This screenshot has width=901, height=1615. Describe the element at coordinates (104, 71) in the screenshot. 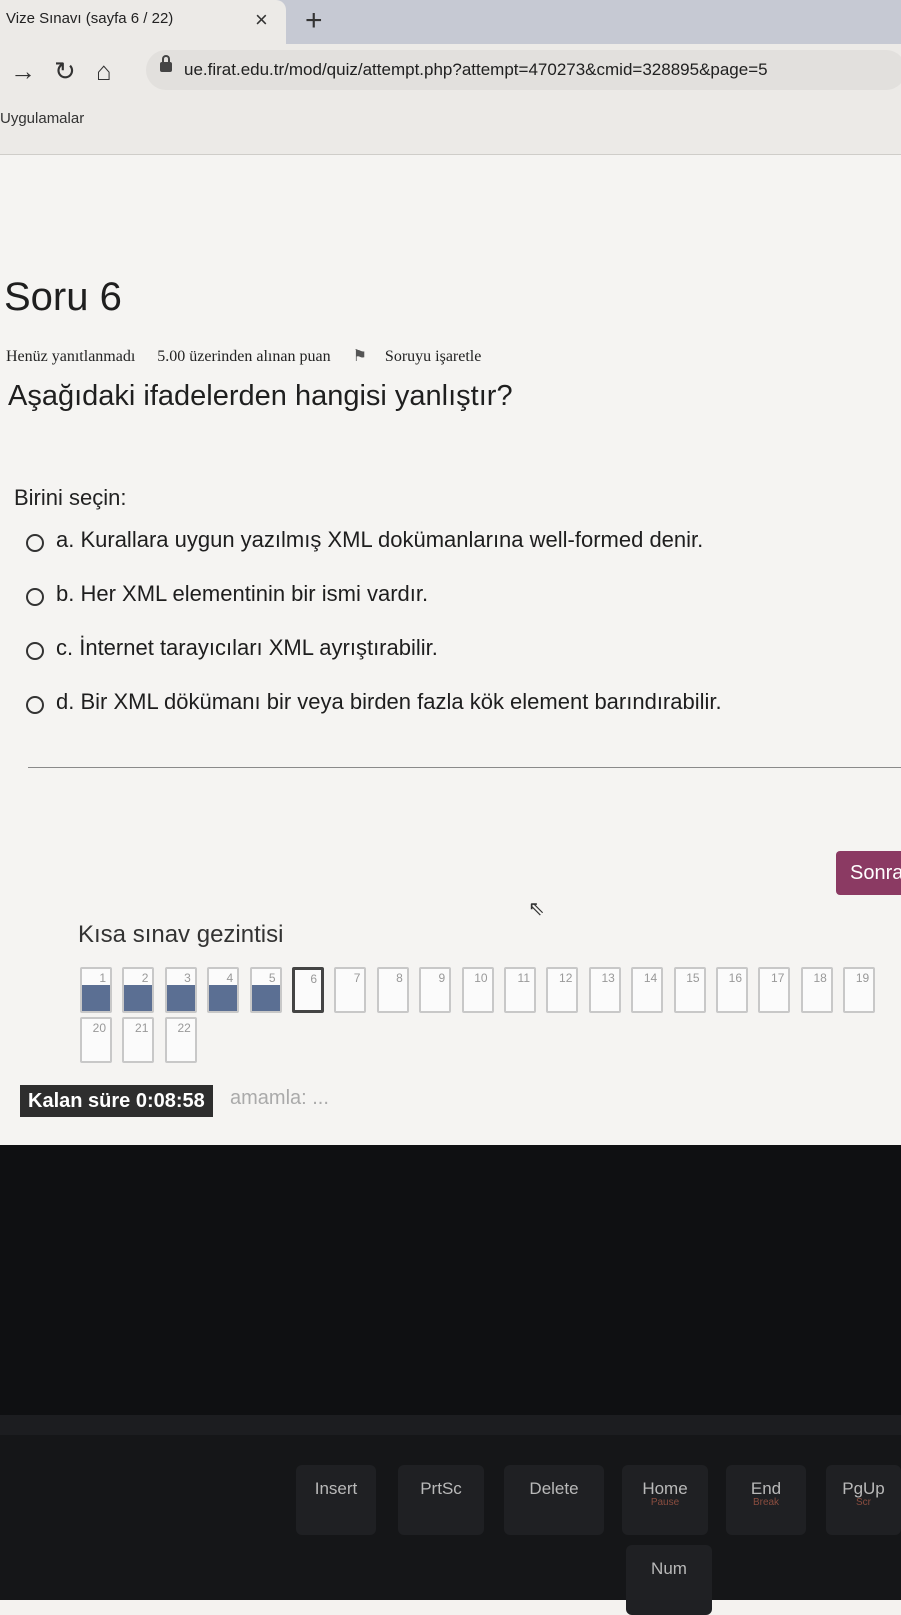

I see `home-icon: ⌂` at that location.